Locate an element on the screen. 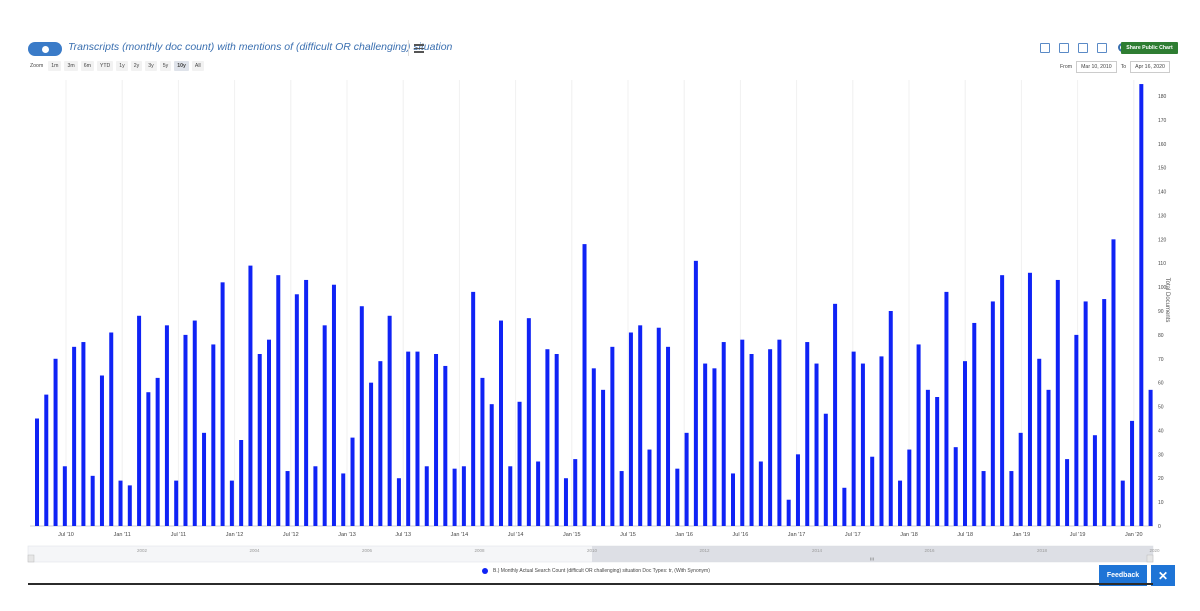 The height and width of the screenshot is (611, 1200). navigator-right-arrow is located at coordinates (1150, 558).